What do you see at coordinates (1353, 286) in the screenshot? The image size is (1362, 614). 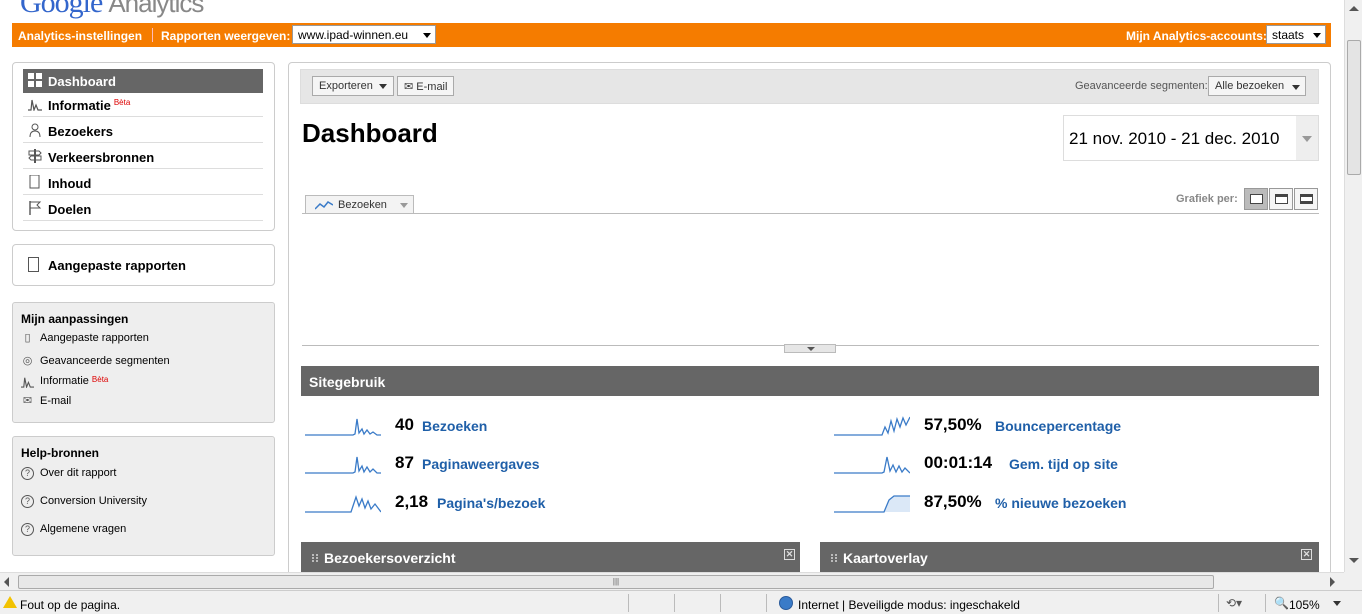 I see `vertical-scrollbar` at bounding box center [1353, 286].